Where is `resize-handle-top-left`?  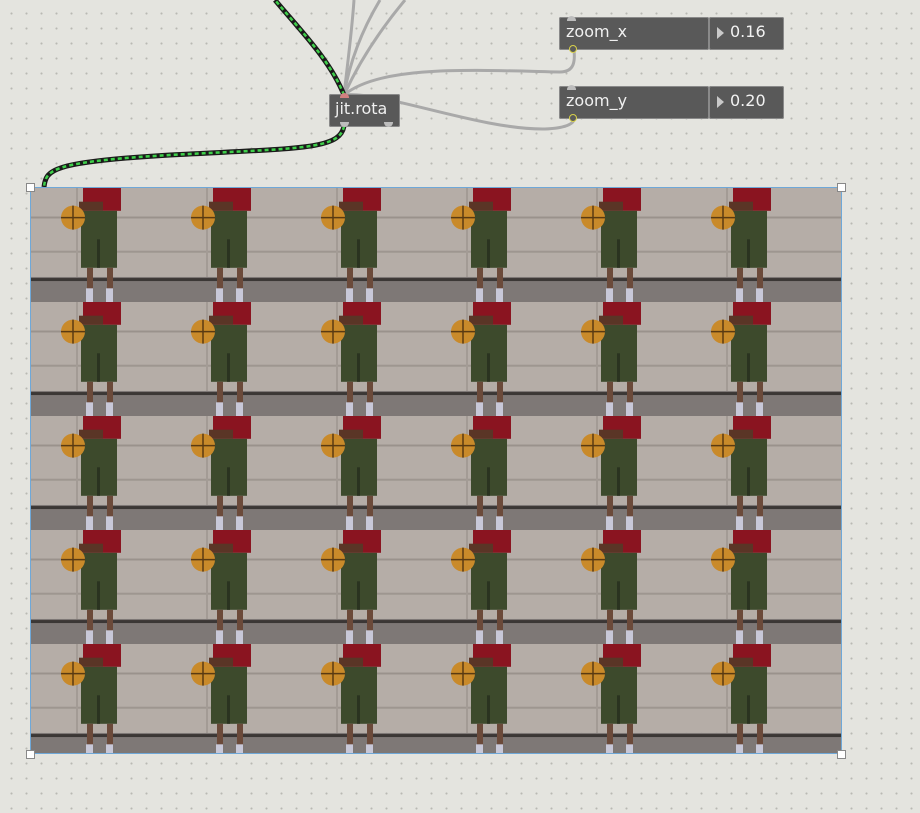
resize-handle-top-left is located at coordinates (30, 187).